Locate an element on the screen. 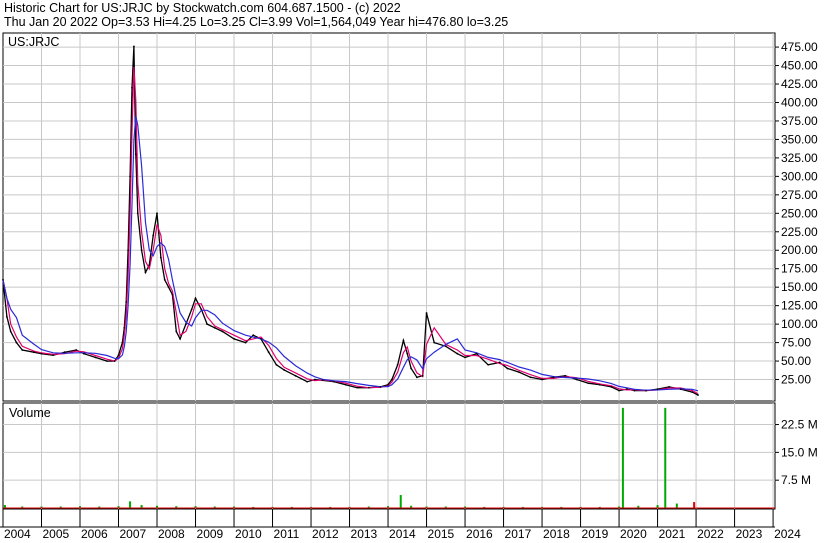 Image resolution: width=830 pixels, height=543 pixels. year-tick-label: 2008 is located at coordinates (171, 534).